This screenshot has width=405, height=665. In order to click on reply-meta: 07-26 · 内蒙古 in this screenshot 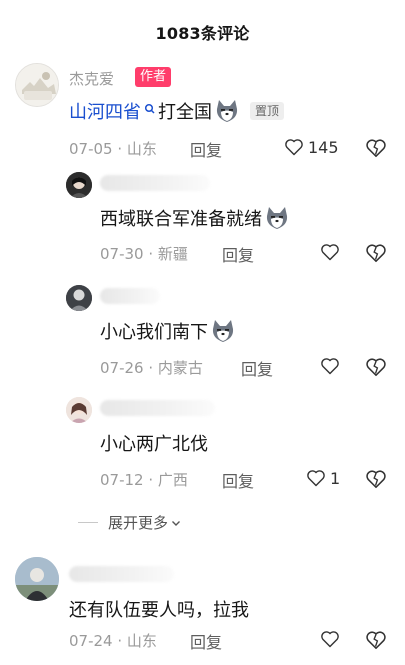, I will do `click(151, 367)`.